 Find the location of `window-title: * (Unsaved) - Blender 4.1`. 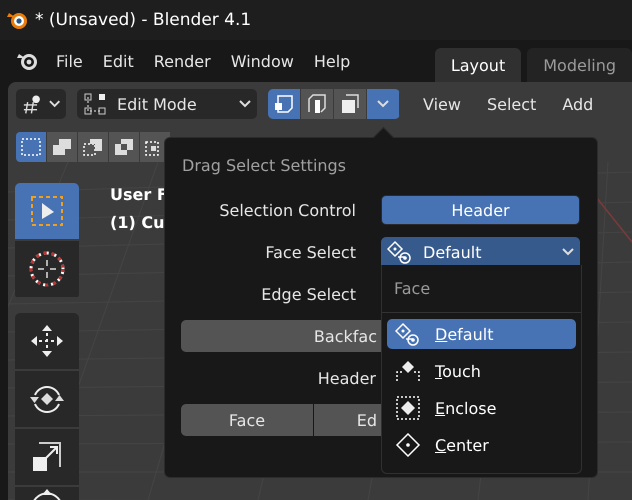

window-title: * (Unsaved) - Blender 4.1 is located at coordinates (143, 20).